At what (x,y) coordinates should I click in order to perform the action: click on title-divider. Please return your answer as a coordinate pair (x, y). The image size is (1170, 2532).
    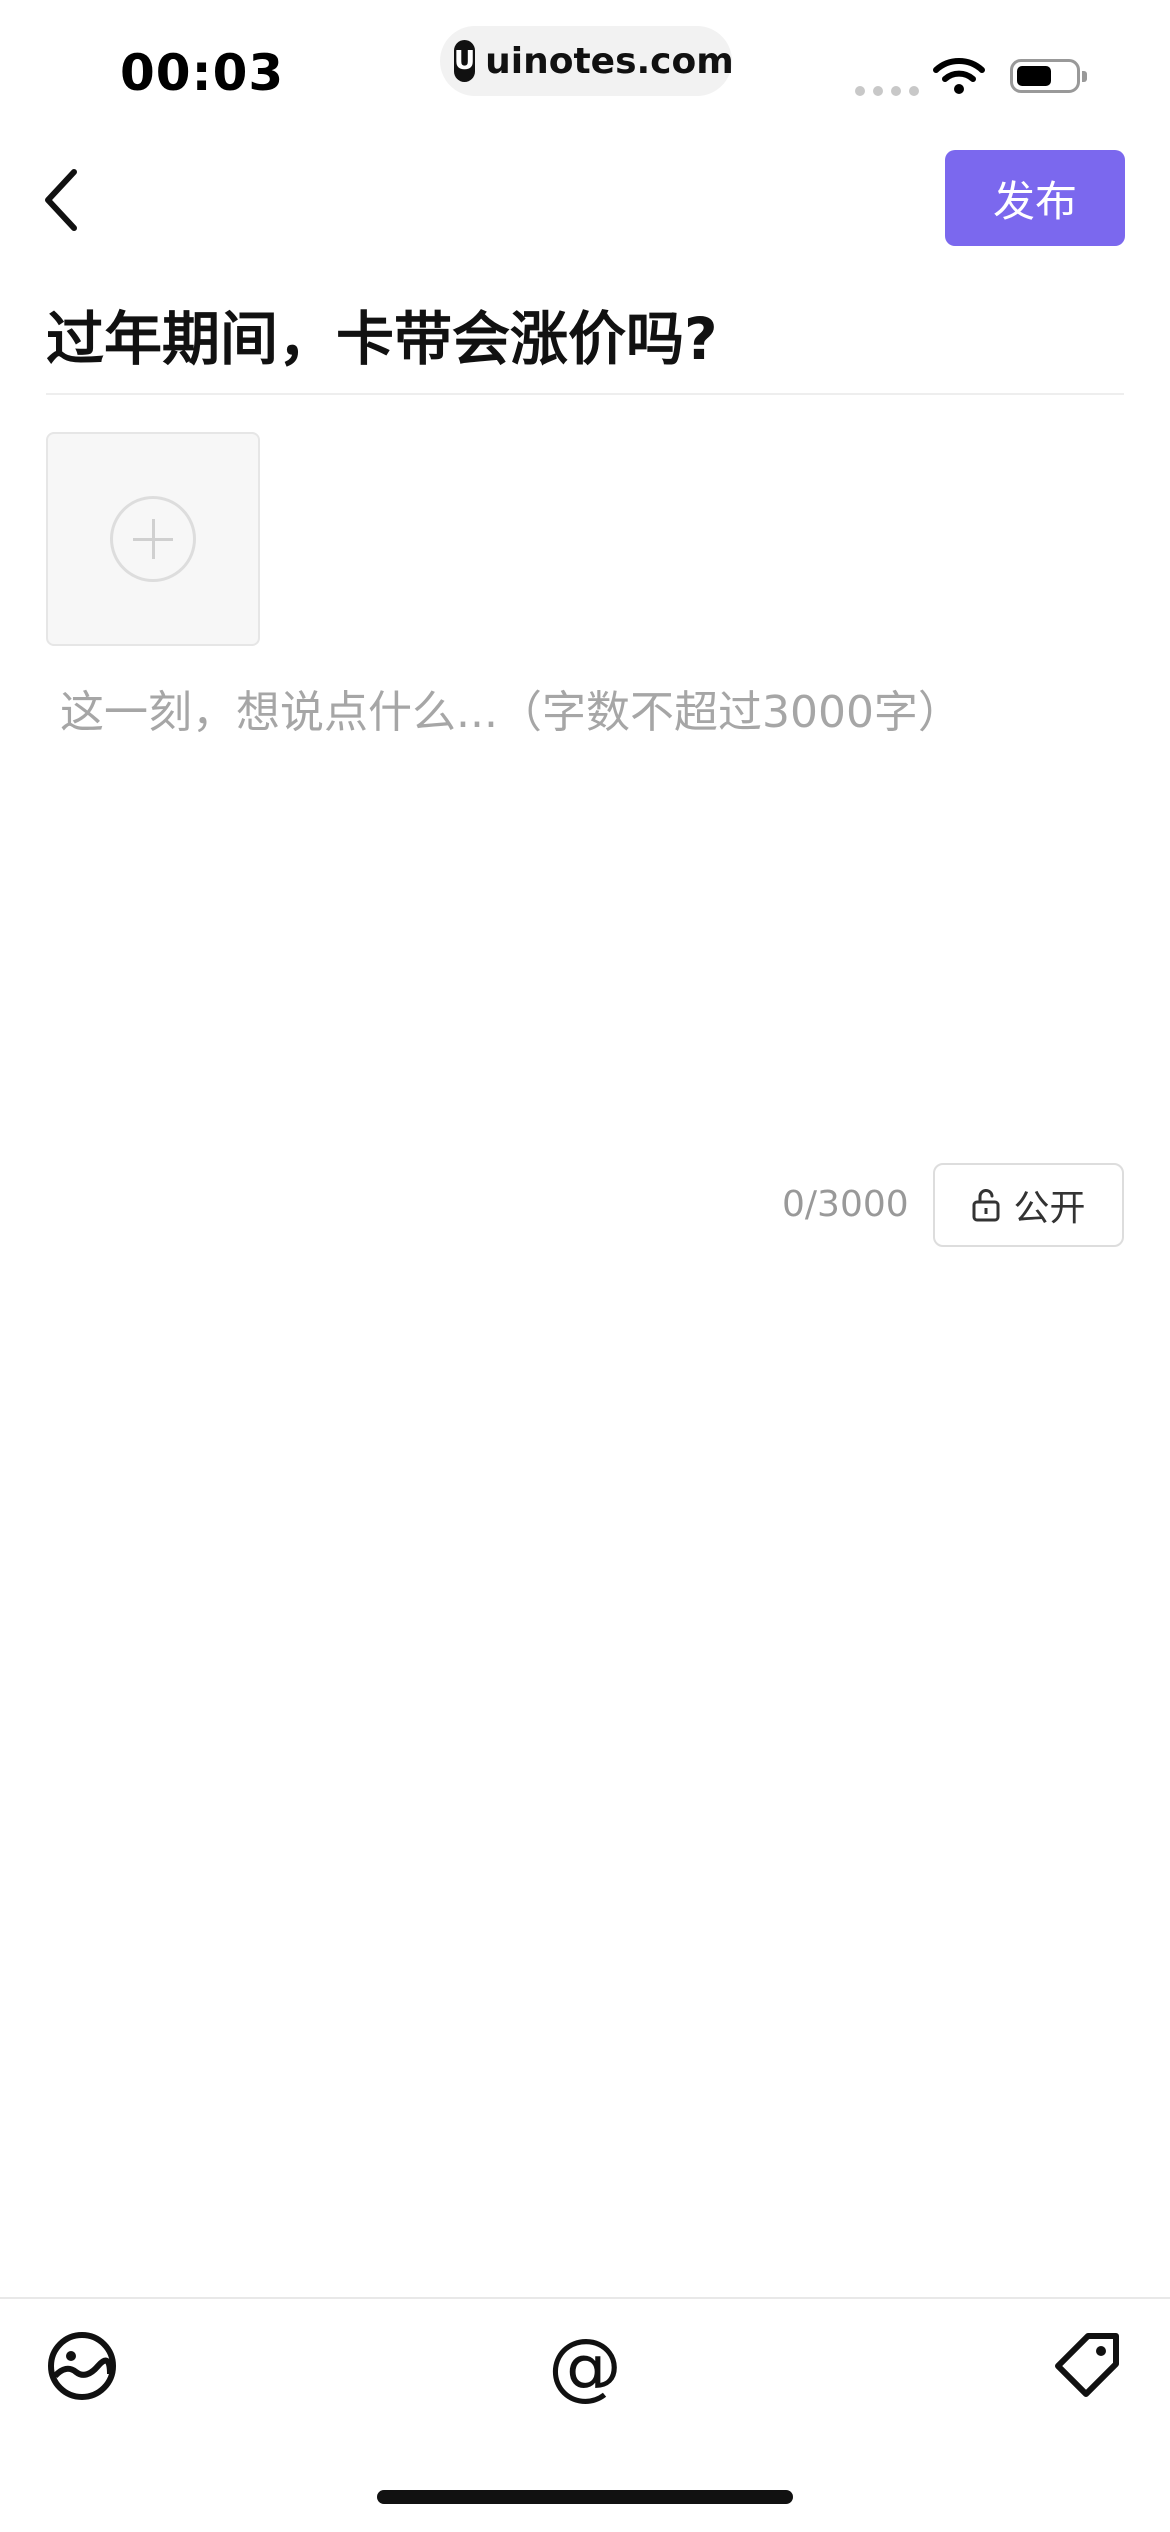
    Looking at the image, I should click on (585, 394).